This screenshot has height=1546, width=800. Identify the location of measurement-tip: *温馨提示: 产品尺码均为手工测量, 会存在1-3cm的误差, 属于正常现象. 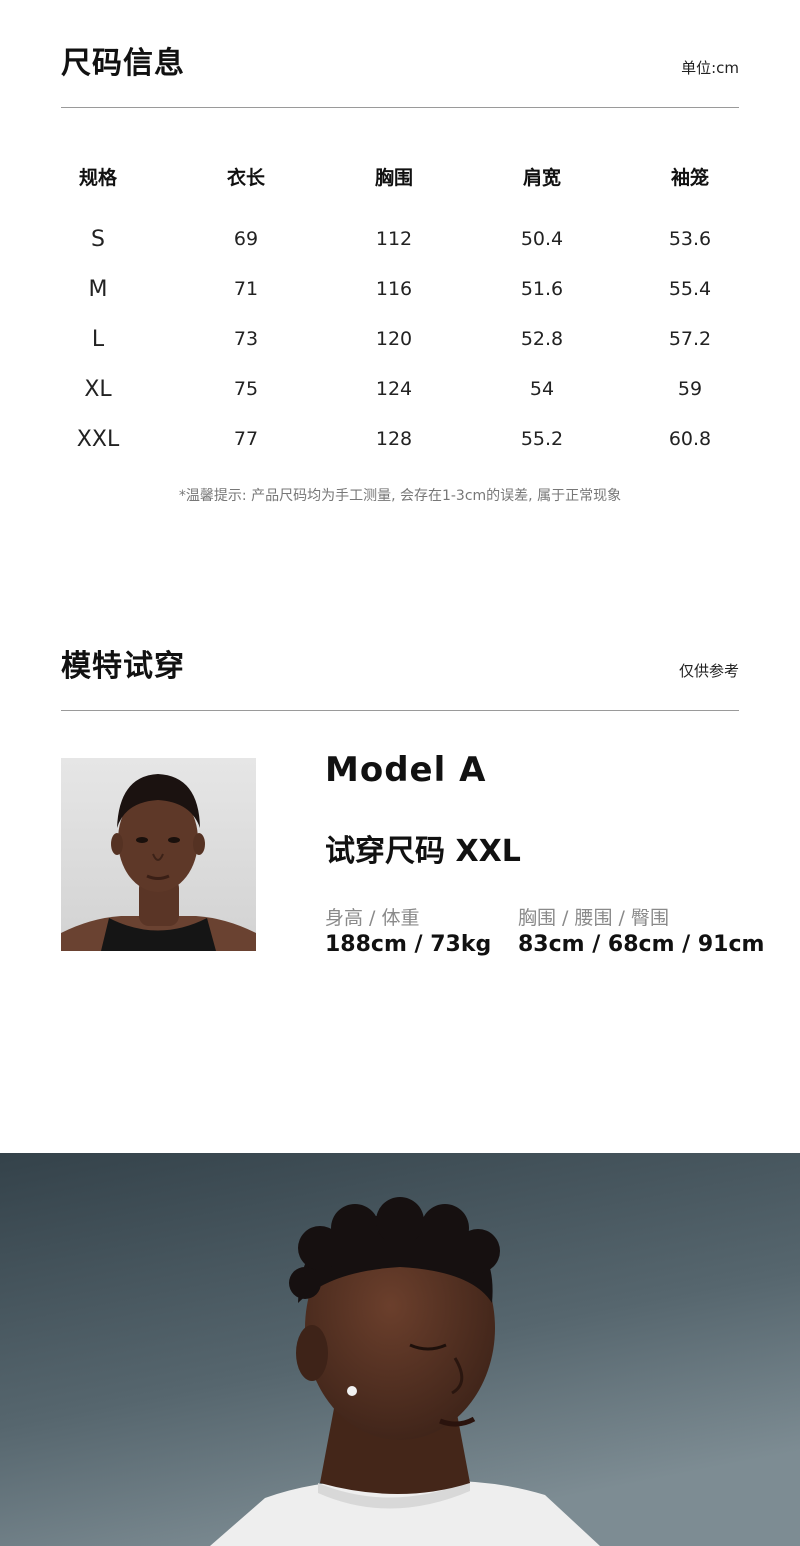
(400, 496).